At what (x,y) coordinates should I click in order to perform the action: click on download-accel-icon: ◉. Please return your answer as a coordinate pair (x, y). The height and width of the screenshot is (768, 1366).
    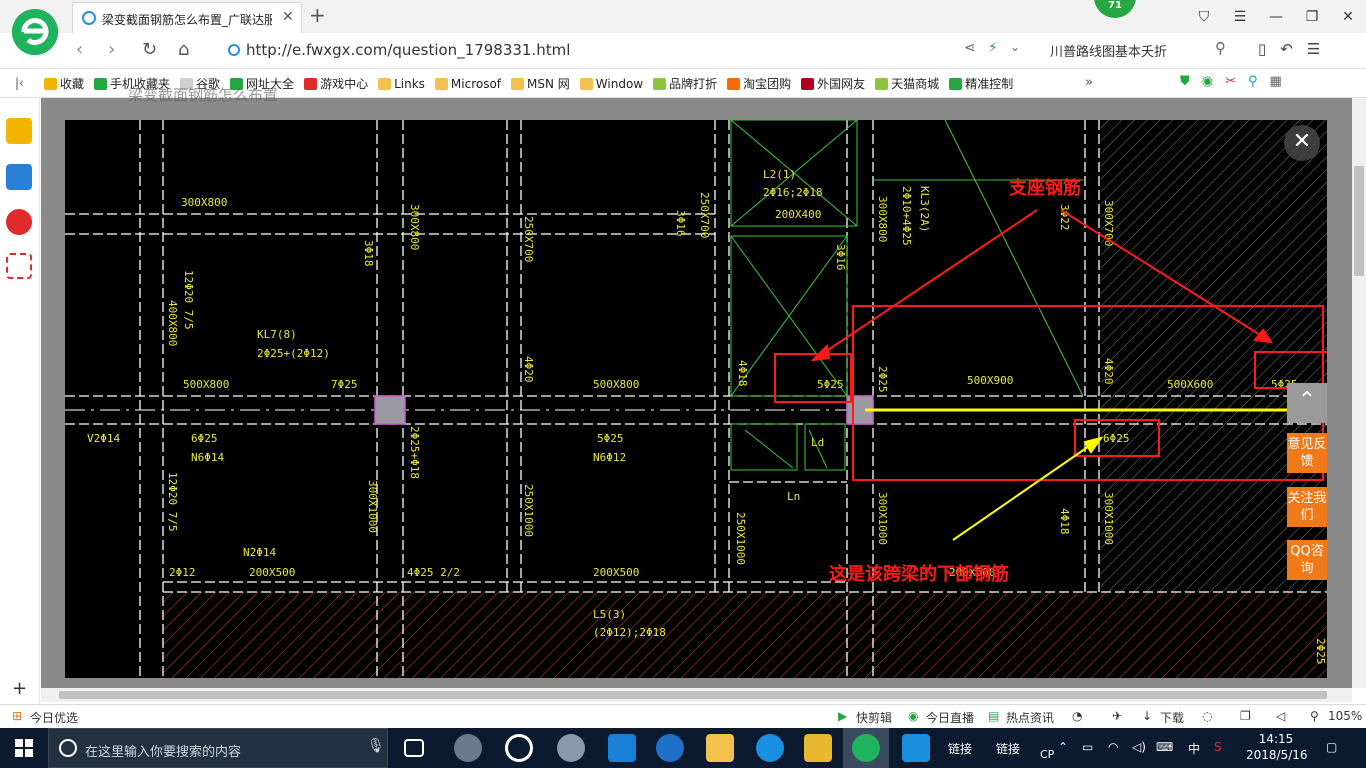
    Looking at the image, I should click on (1207, 81).